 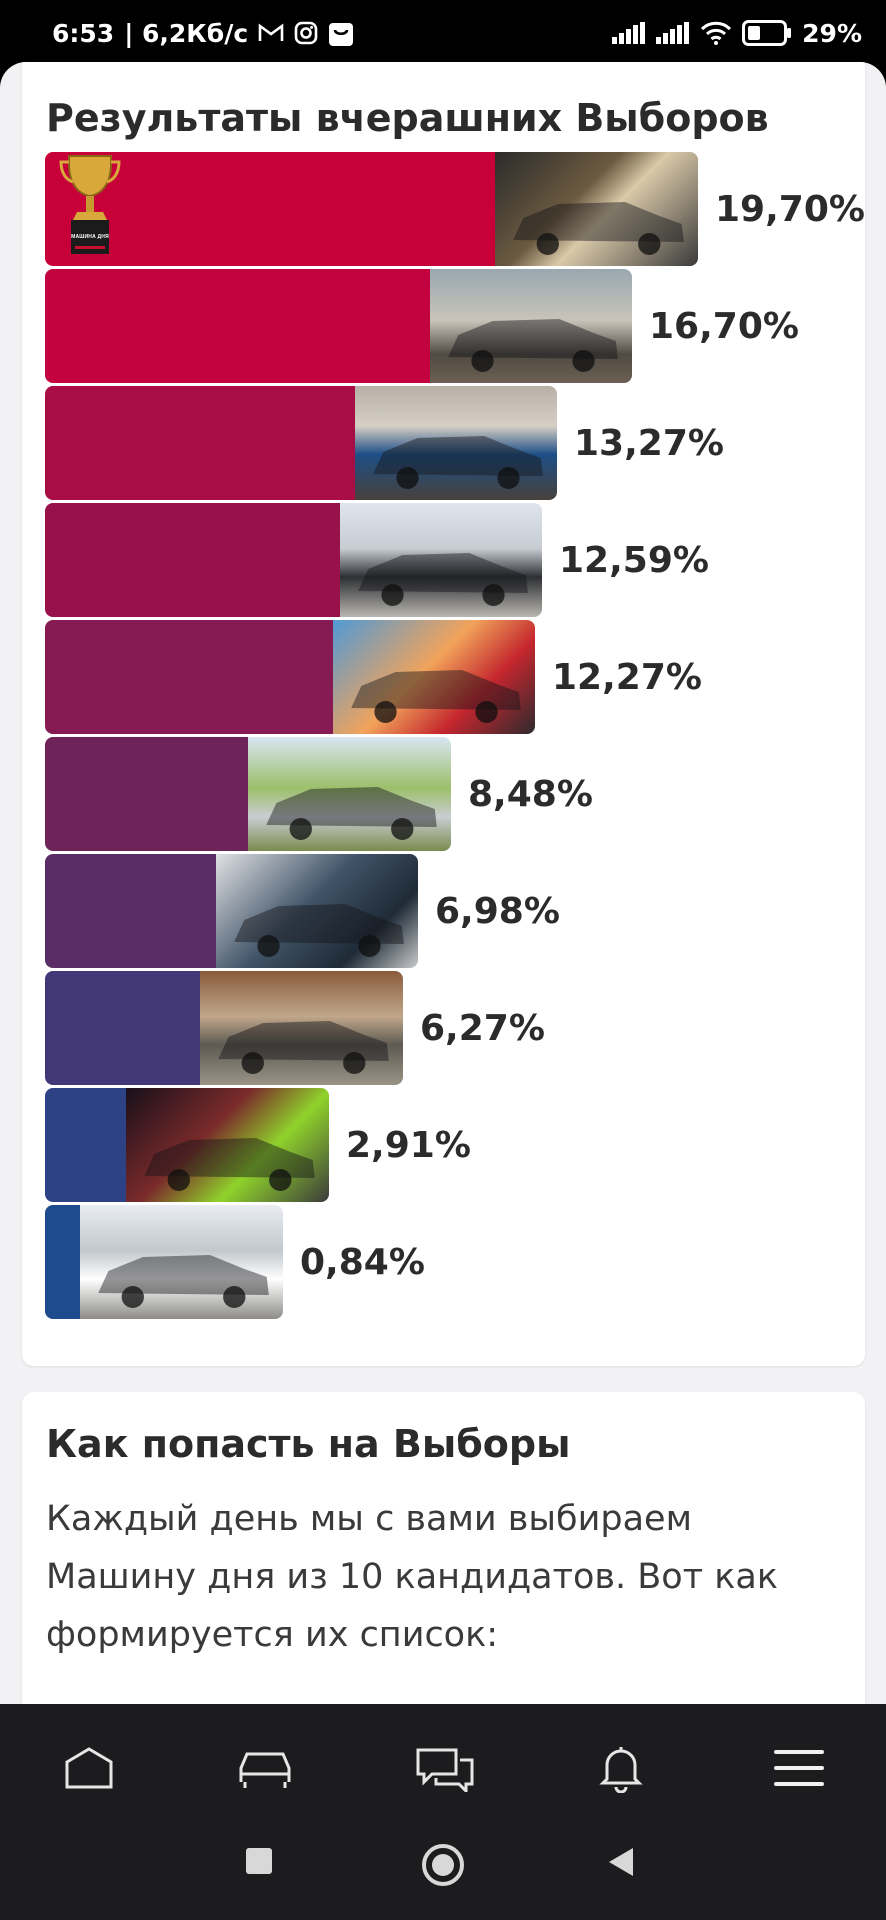 I want to click on menu-icon, so click(x=799, y=1768).